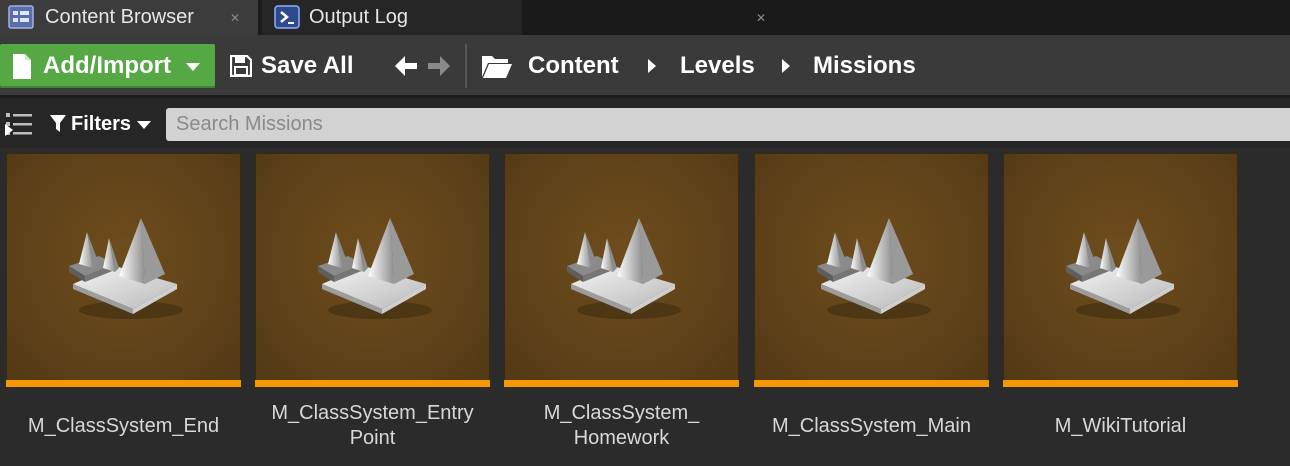 The height and width of the screenshot is (466, 1290). I want to click on asset-tile: M_ClassSystem_End, so click(123, 303).